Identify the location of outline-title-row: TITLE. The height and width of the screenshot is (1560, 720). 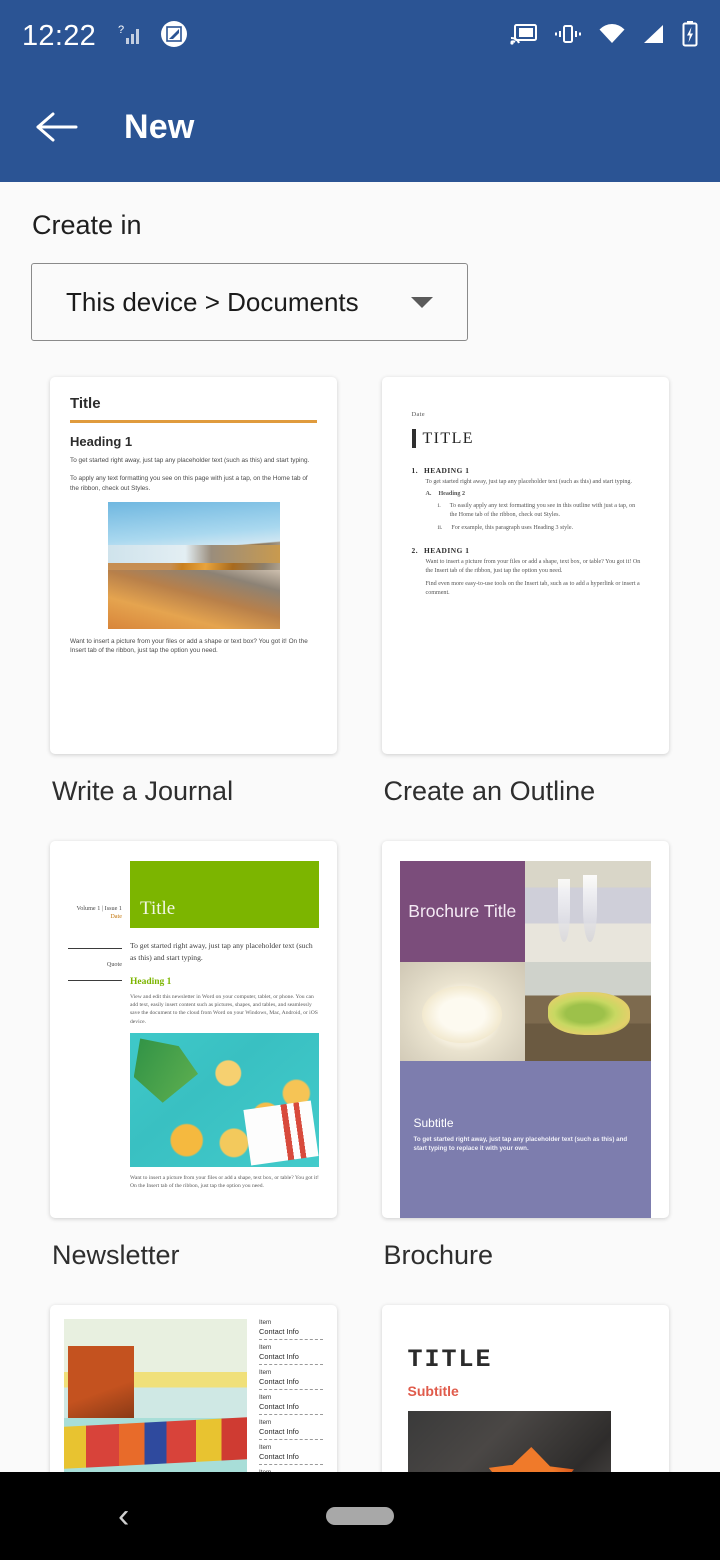
(527, 438).